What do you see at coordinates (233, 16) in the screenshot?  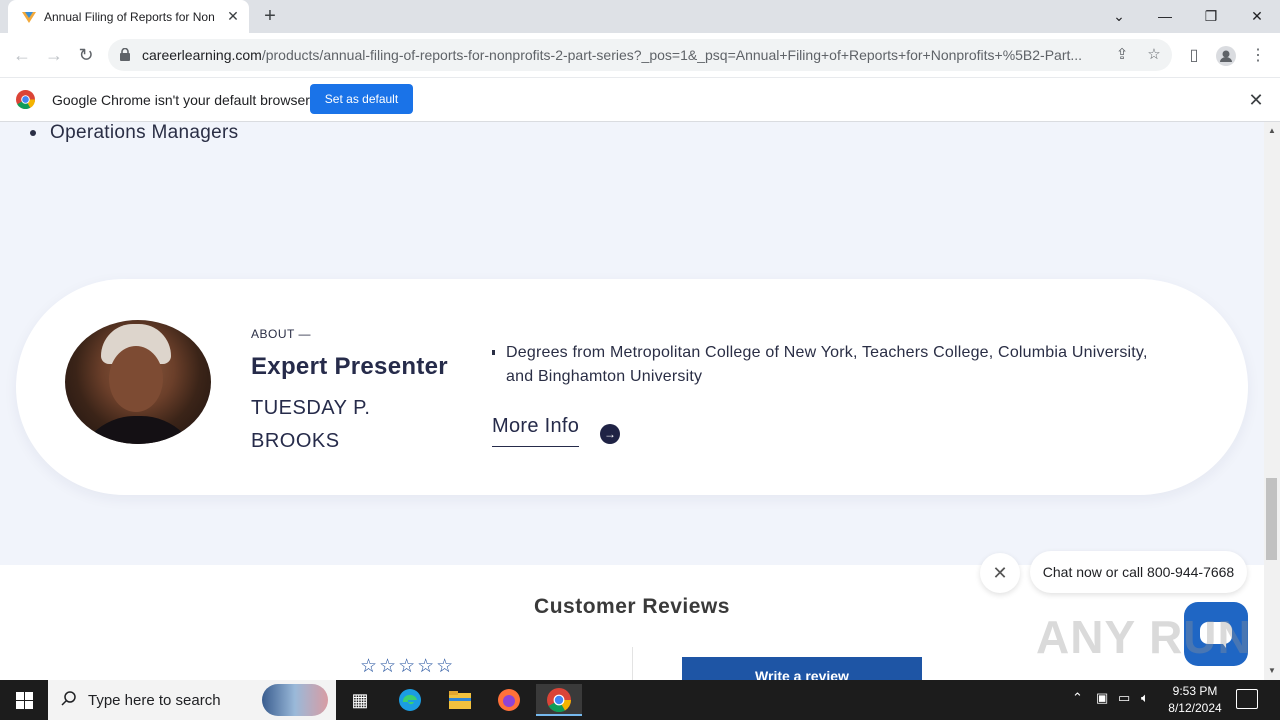 I see `tab-close-icon: ✕` at bounding box center [233, 16].